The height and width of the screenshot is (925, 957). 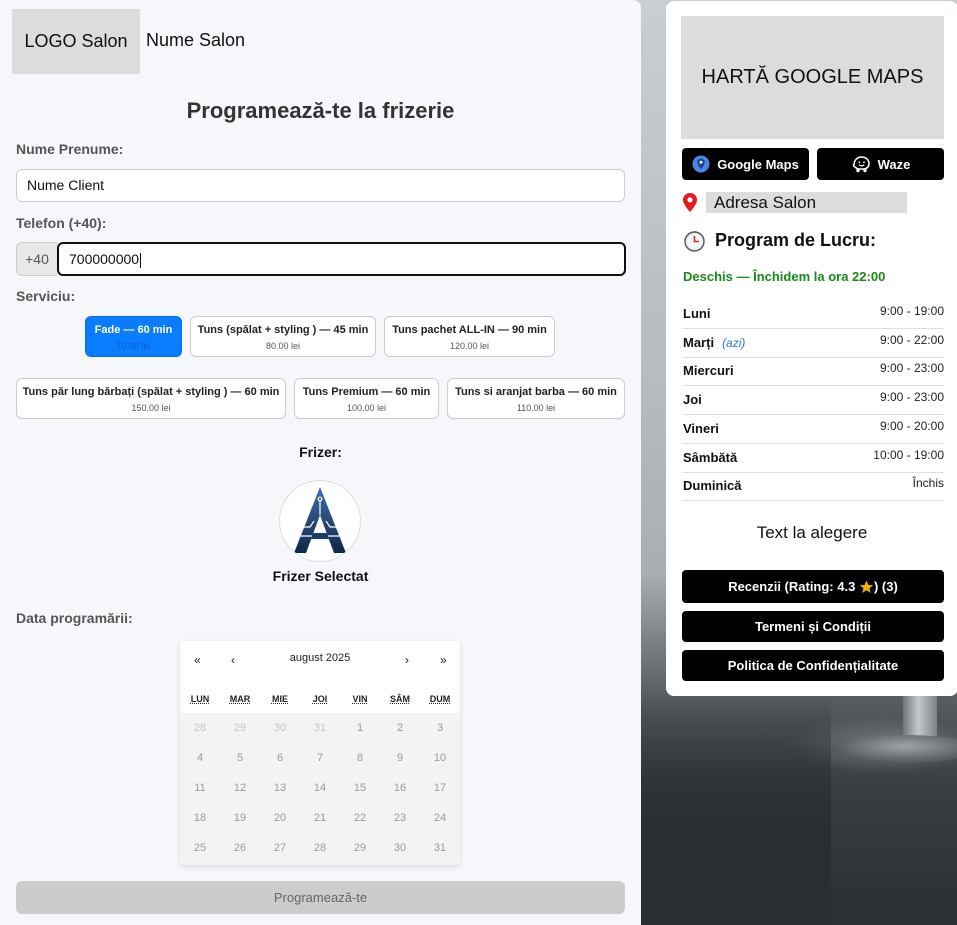 What do you see at coordinates (240, 818) in the screenshot?
I see `calendar-day: 19` at bounding box center [240, 818].